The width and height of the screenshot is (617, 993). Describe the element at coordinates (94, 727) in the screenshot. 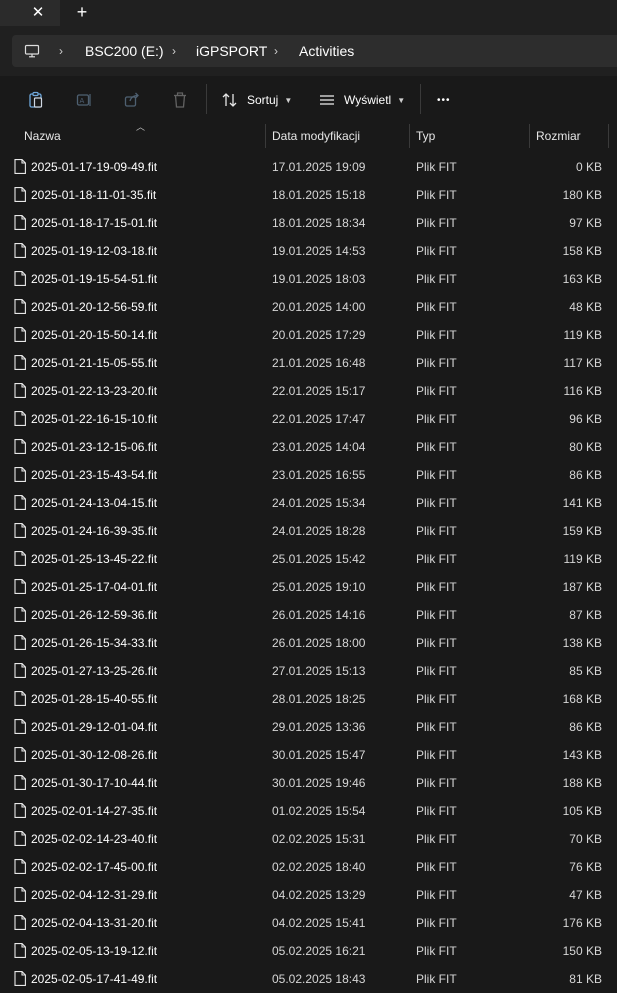

I see `file-name: 2025-01-29-12-01-04.fit` at that location.